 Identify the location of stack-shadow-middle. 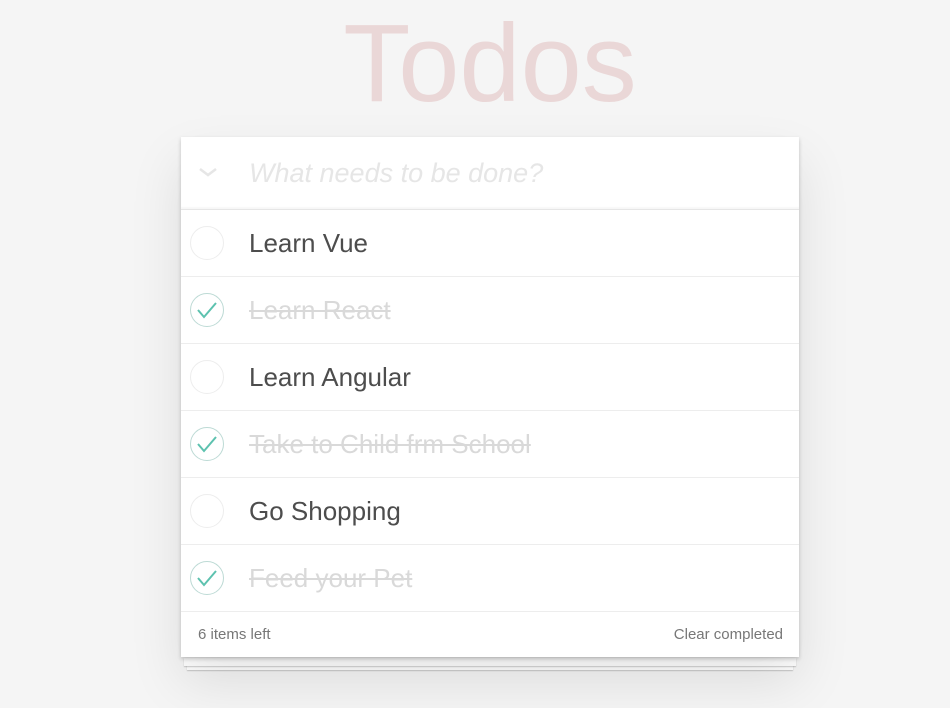
(490, 662).